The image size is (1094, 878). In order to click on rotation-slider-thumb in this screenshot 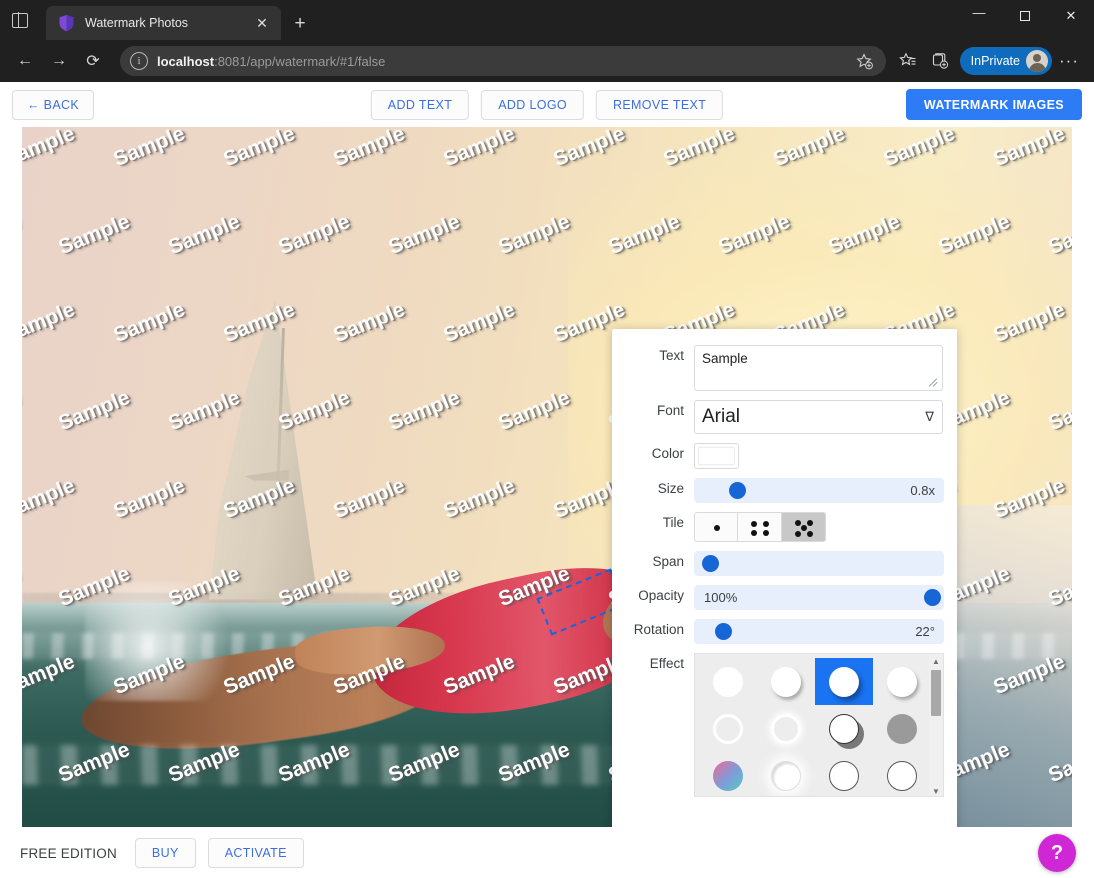, I will do `click(724, 631)`.